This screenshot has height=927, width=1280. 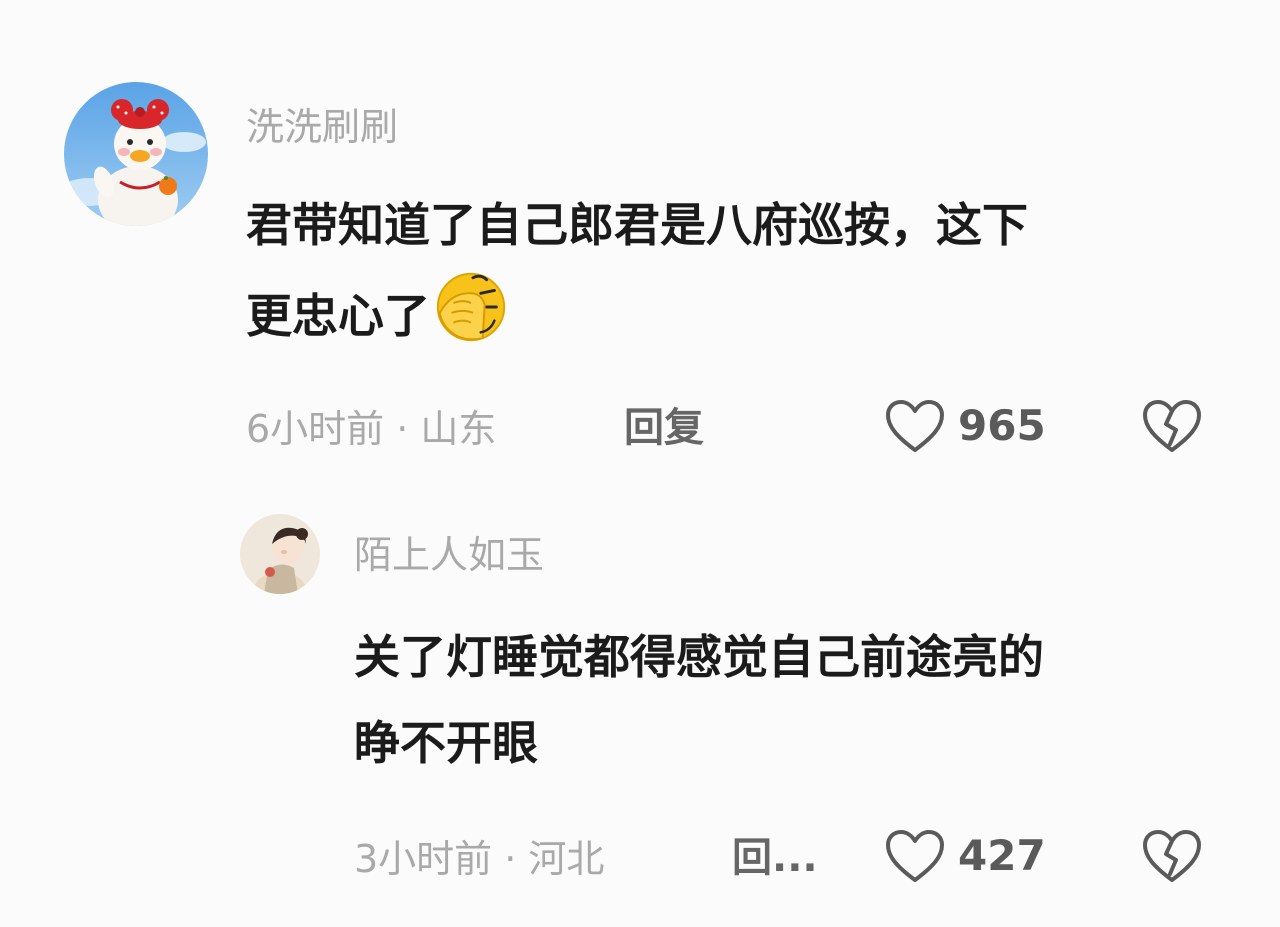 What do you see at coordinates (664, 428) in the screenshot?
I see `reply-button: 回复` at bounding box center [664, 428].